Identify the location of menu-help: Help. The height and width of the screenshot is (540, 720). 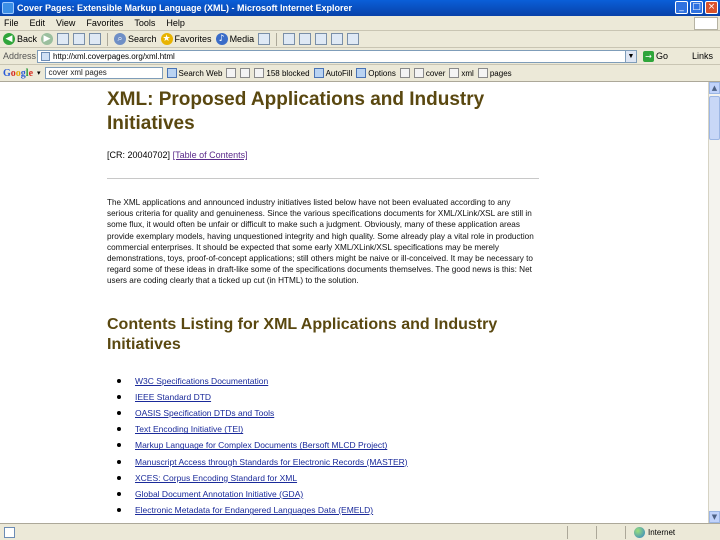
(175, 23).